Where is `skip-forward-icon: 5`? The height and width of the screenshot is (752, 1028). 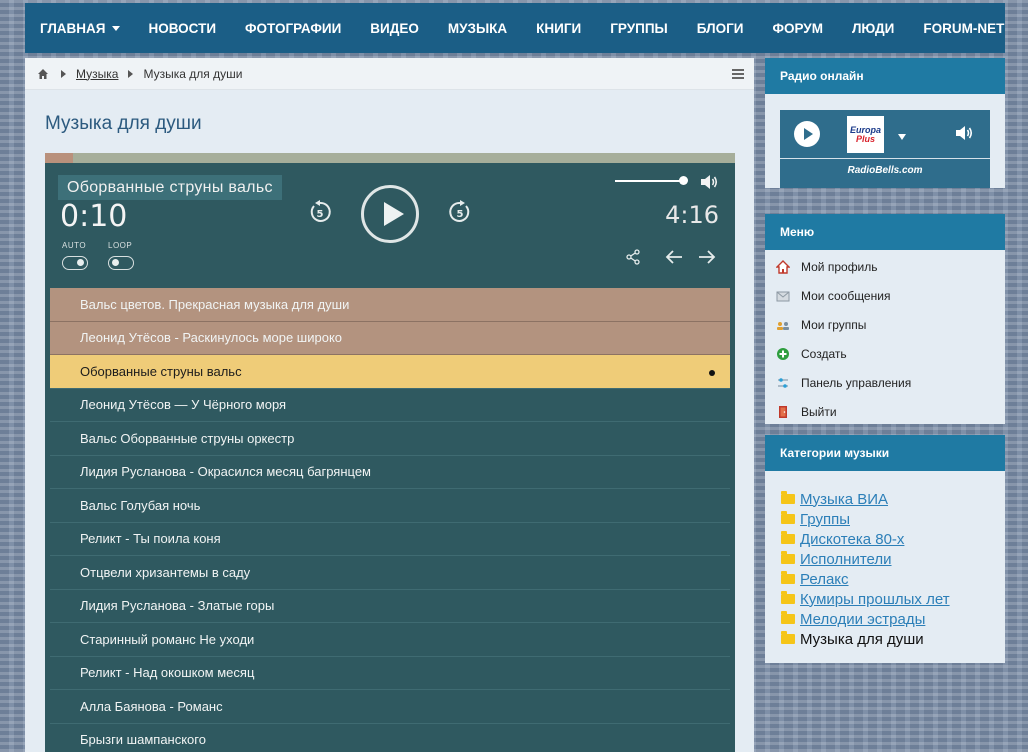
skip-forward-icon: 5 is located at coordinates (460, 212).